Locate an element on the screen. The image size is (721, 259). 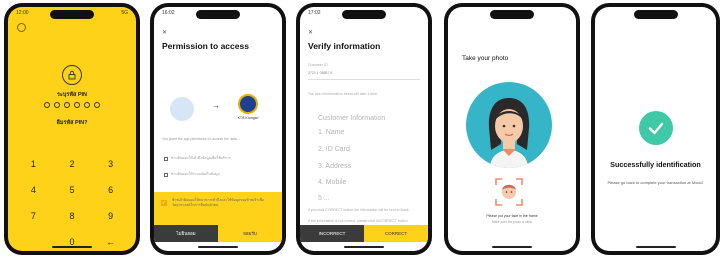
action-bar: INCORRECT CORRECT is located at coordinates (364, 233).